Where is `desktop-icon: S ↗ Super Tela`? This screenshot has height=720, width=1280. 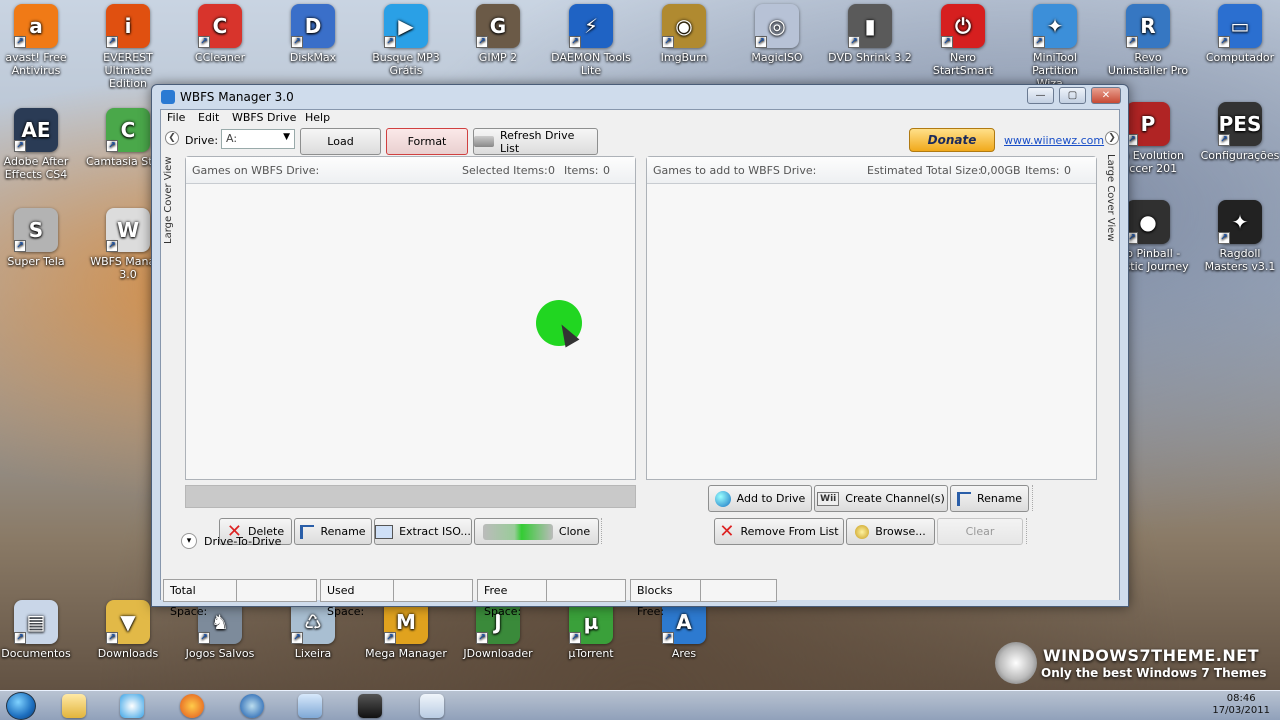 desktop-icon: S ↗ Super Tela is located at coordinates (39, 238).